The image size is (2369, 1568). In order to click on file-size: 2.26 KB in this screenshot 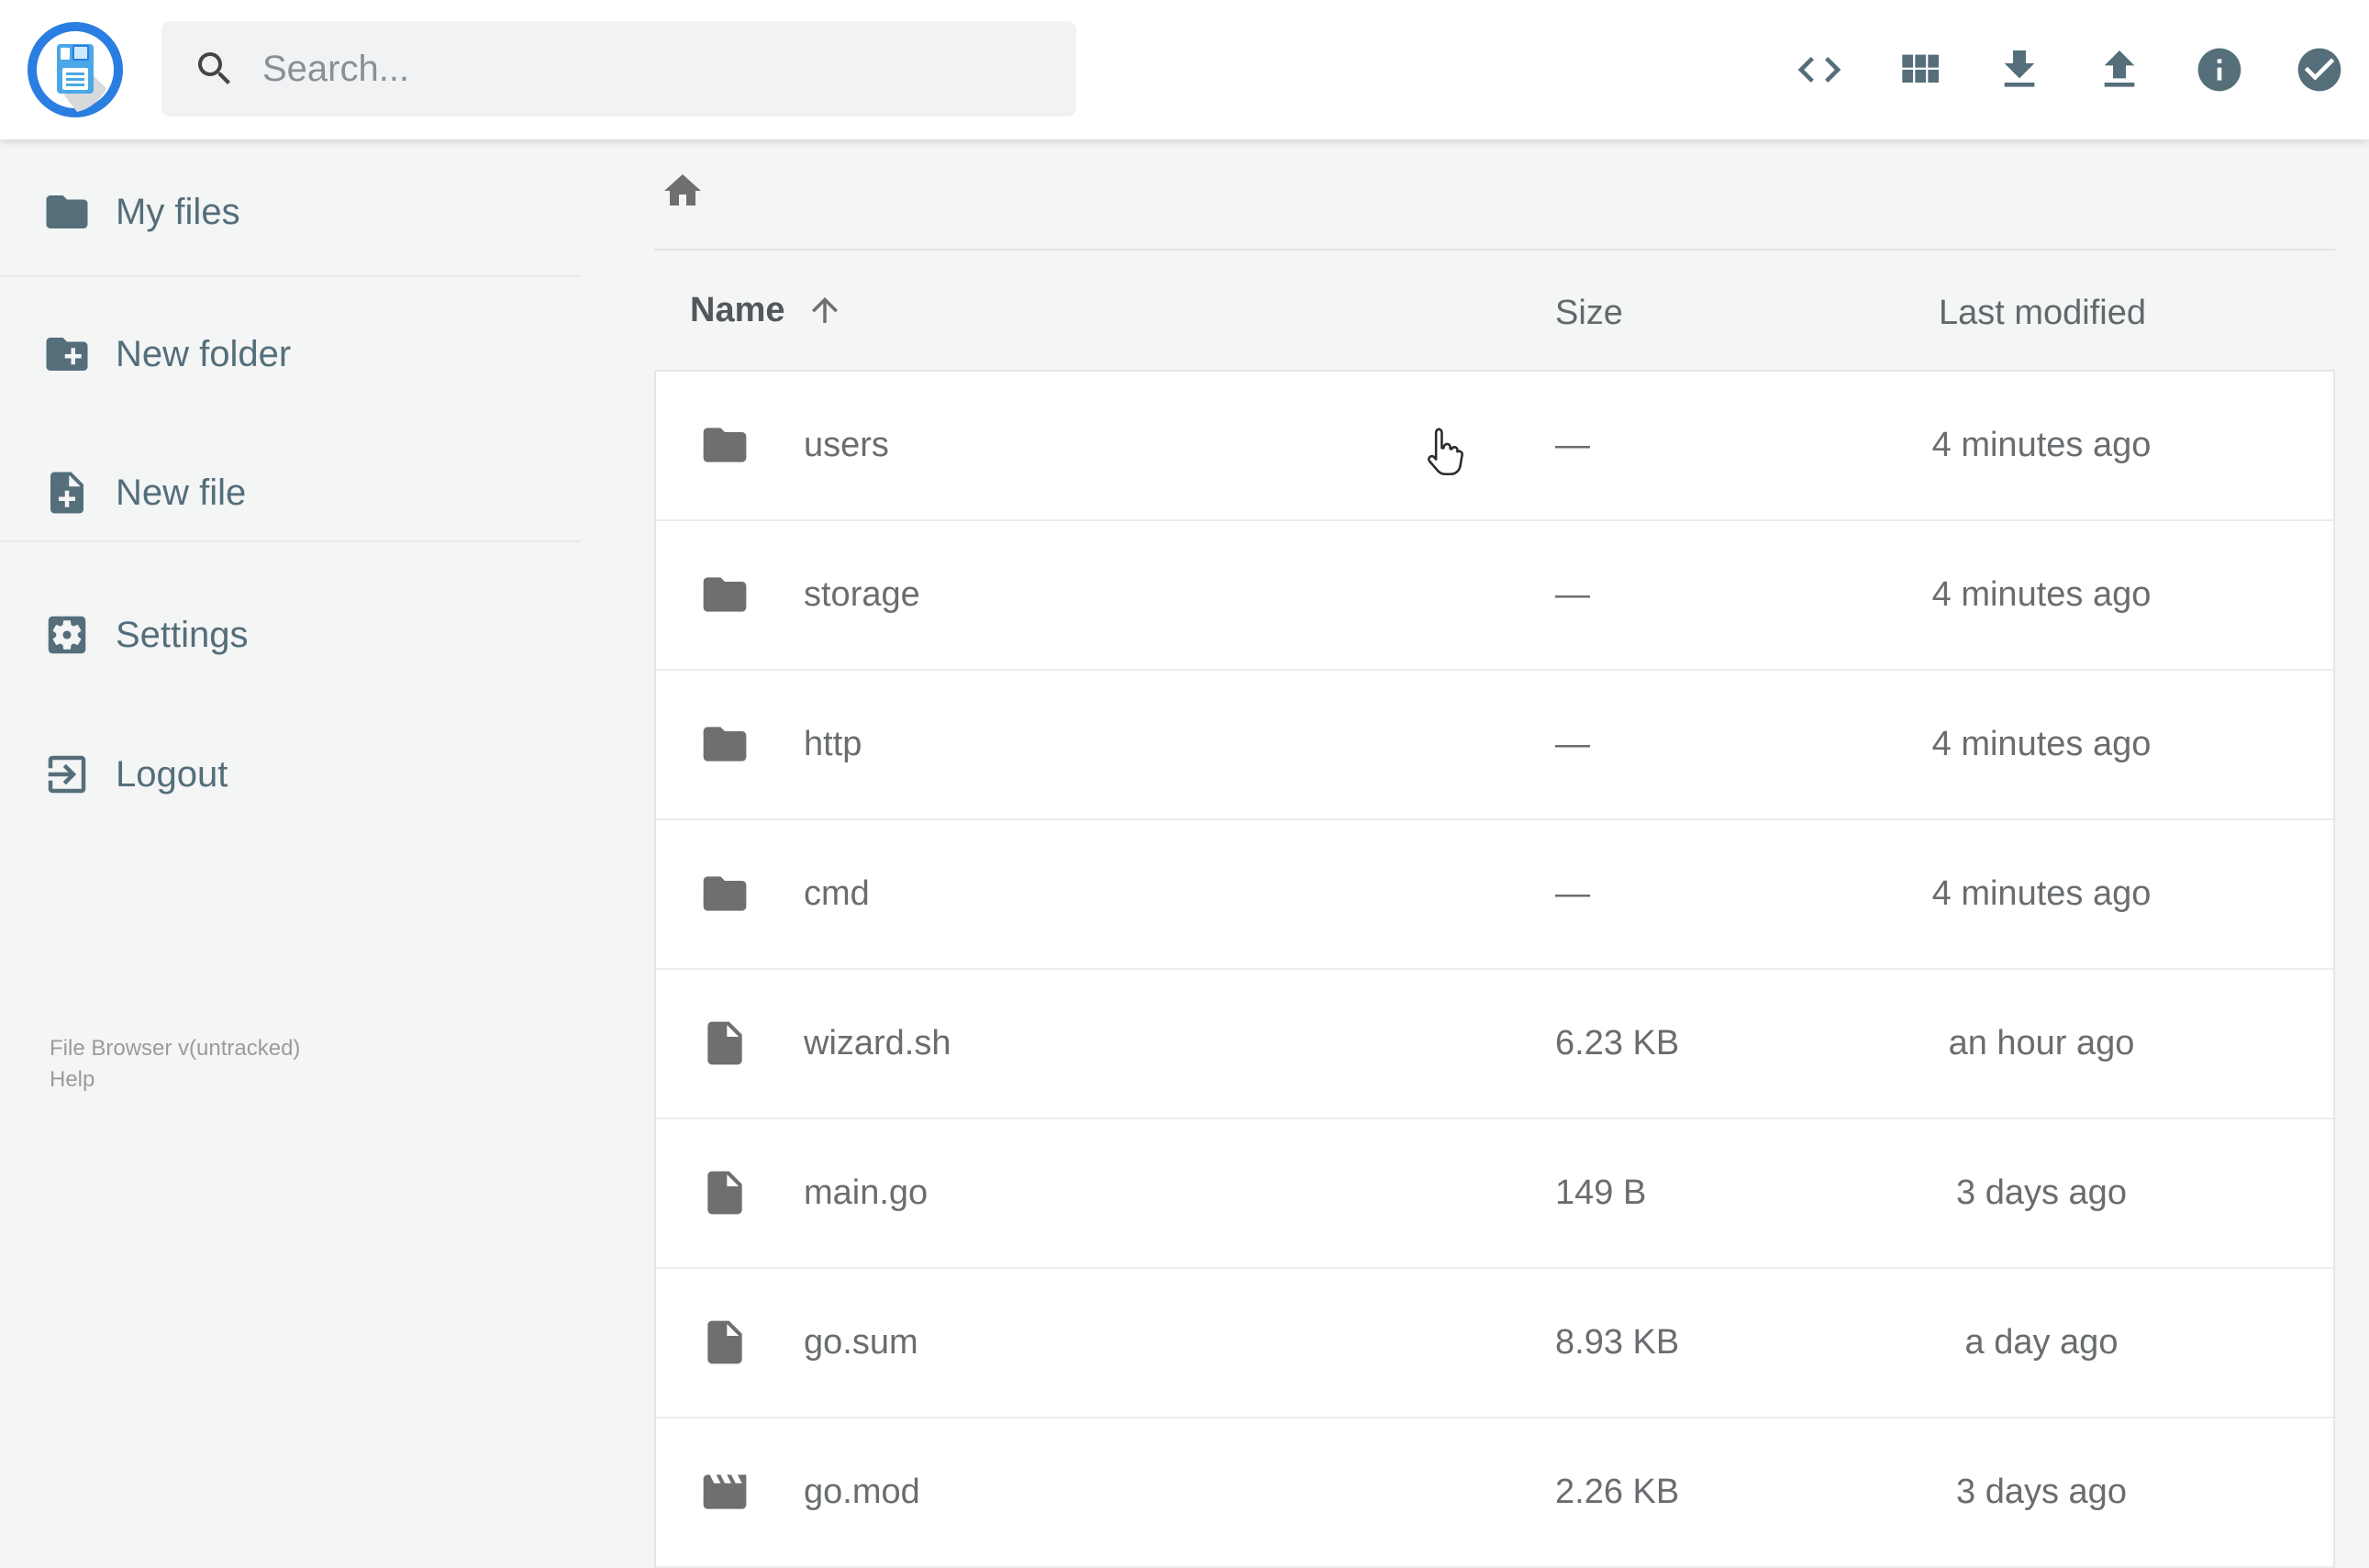, I will do `click(1617, 1492)`.